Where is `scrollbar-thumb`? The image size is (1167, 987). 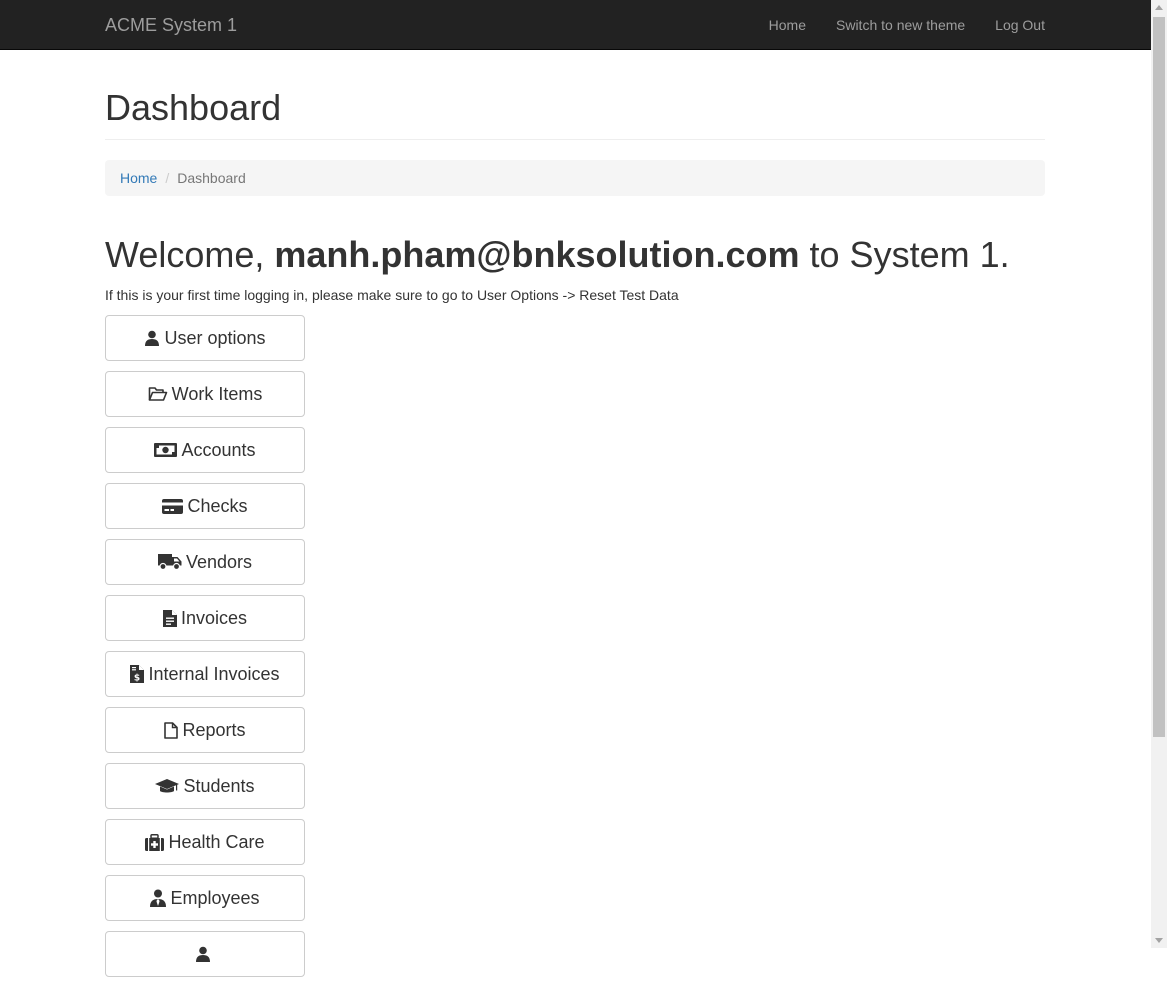
scrollbar-thumb is located at coordinates (1159, 377).